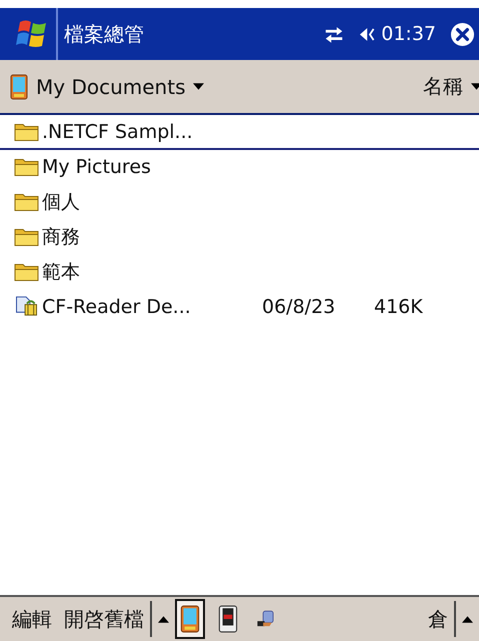 This screenshot has height=641, width=479. Describe the element at coordinates (334, 34) in the screenshot. I see `sync-arrows-icon` at that location.